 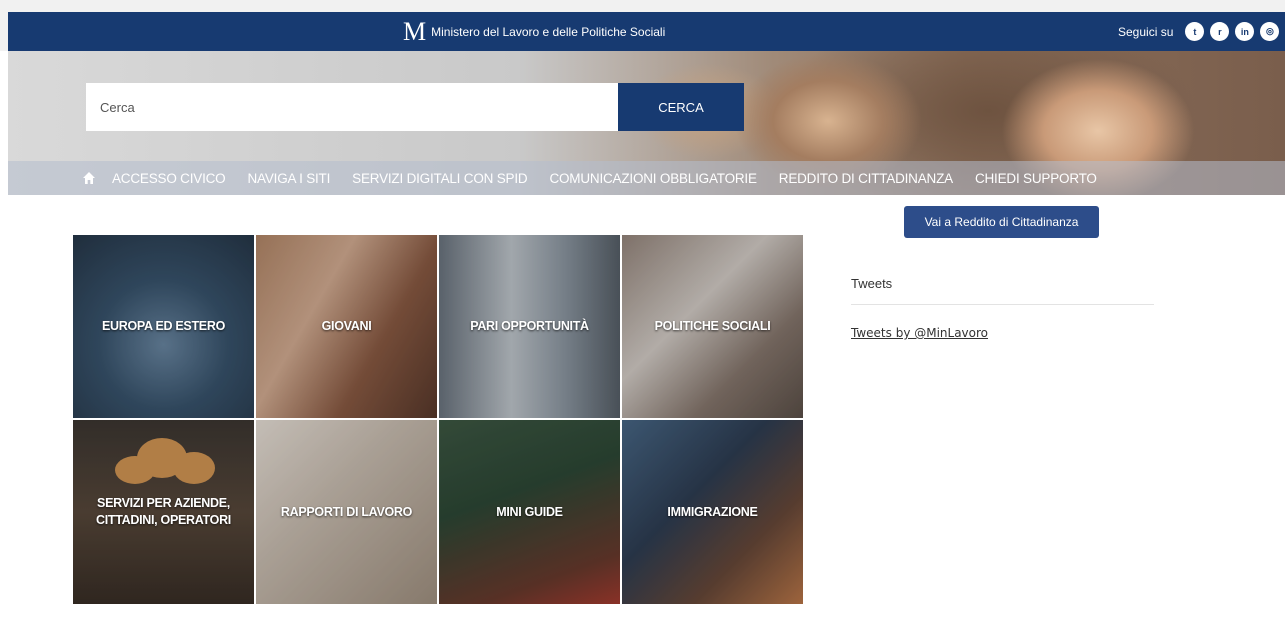 What do you see at coordinates (169, 178) in the screenshot?
I see `nav-accesso-civico: ACCESSO CIVICO` at bounding box center [169, 178].